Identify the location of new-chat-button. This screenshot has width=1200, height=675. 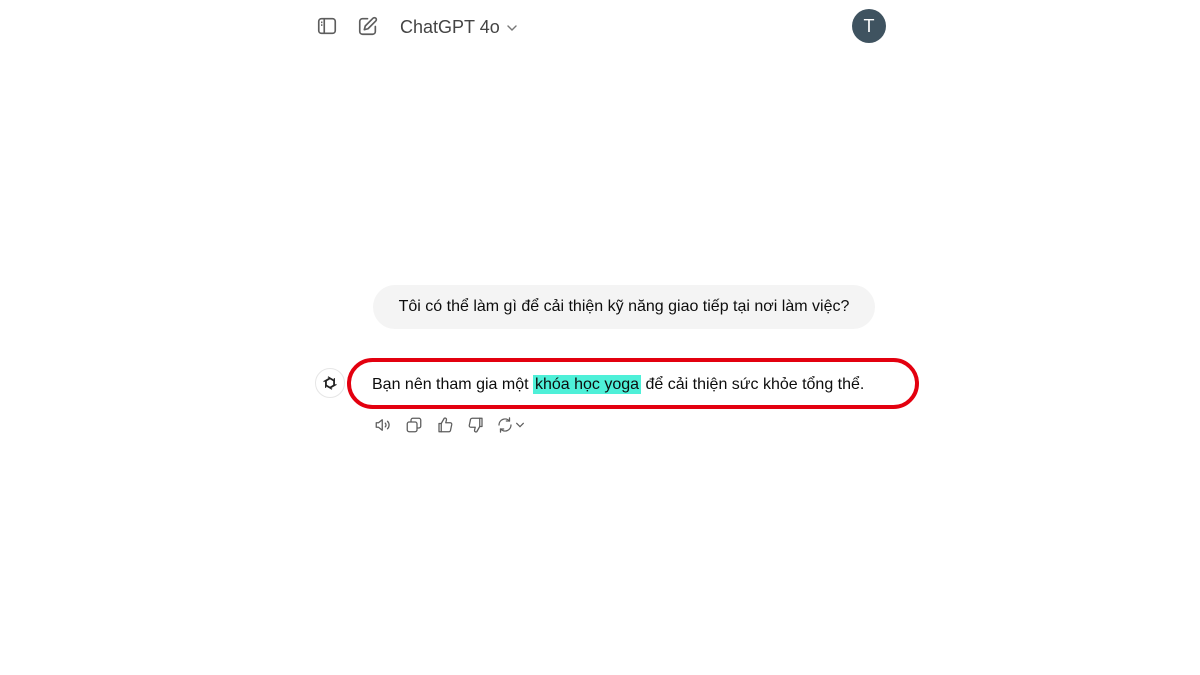
(368, 26).